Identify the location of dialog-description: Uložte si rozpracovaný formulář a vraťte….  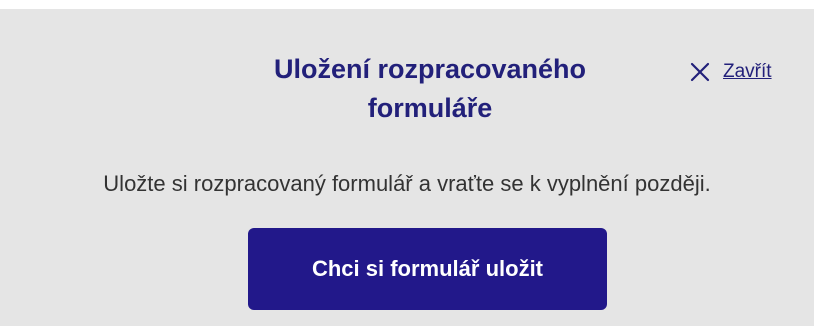
(407, 183).